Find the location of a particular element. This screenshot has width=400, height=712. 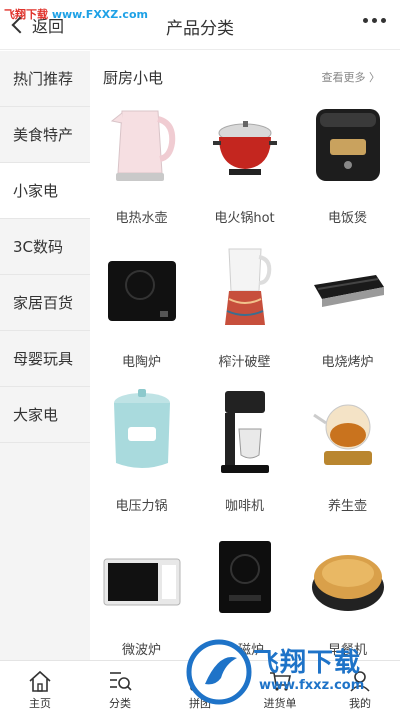

coffee-machine-icon is located at coordinates (244, 432).